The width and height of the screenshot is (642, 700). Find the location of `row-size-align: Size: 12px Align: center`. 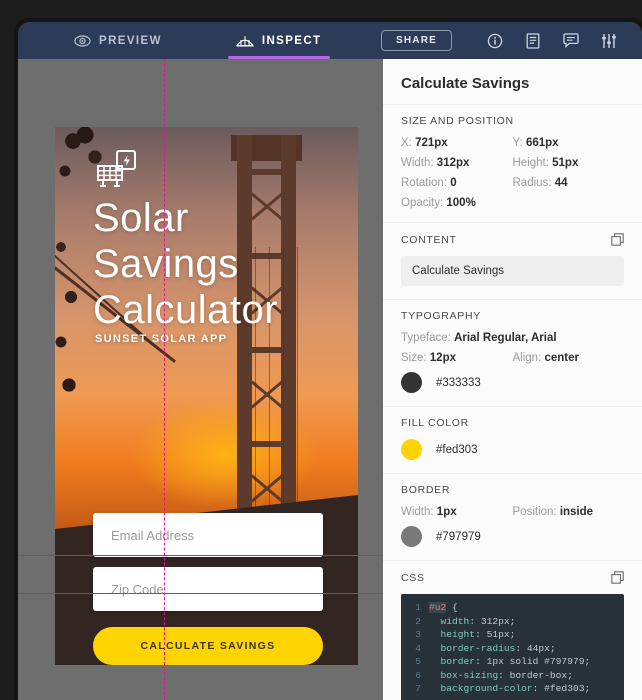

row-size-align: Size: 12px Align: center is located at coordinates (512, 358).